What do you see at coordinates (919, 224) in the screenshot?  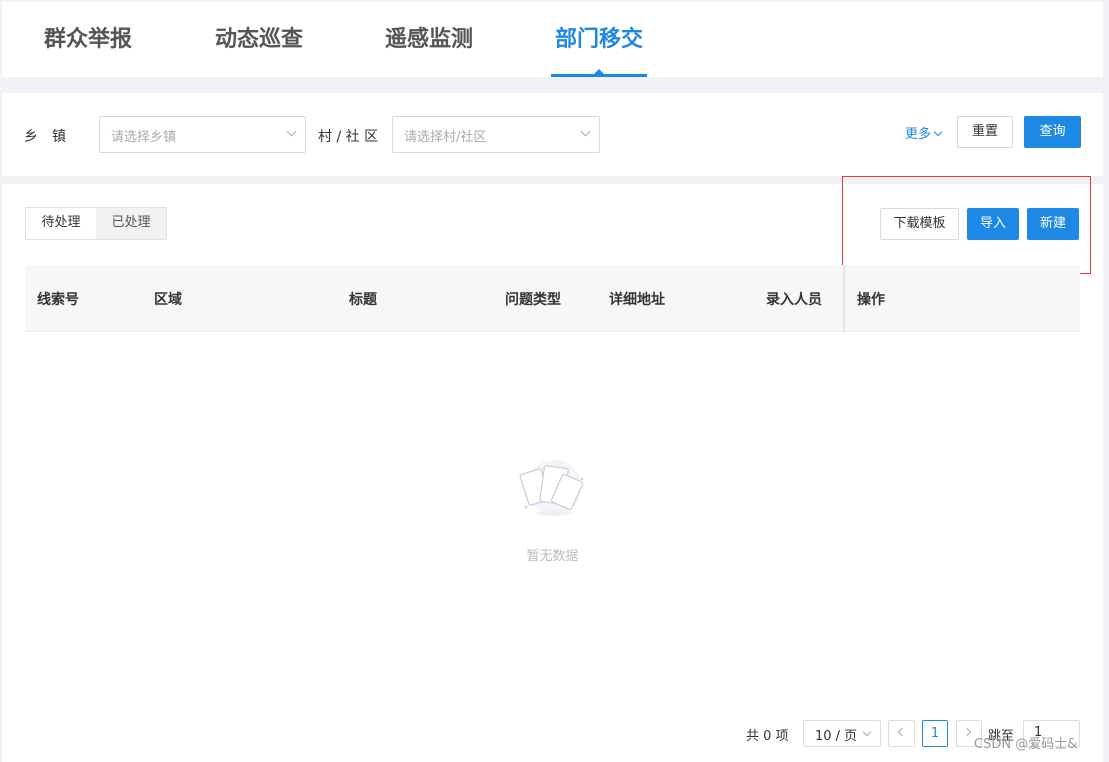 I see `download-template-button: 下载模板` at bounding box center [919, 224].